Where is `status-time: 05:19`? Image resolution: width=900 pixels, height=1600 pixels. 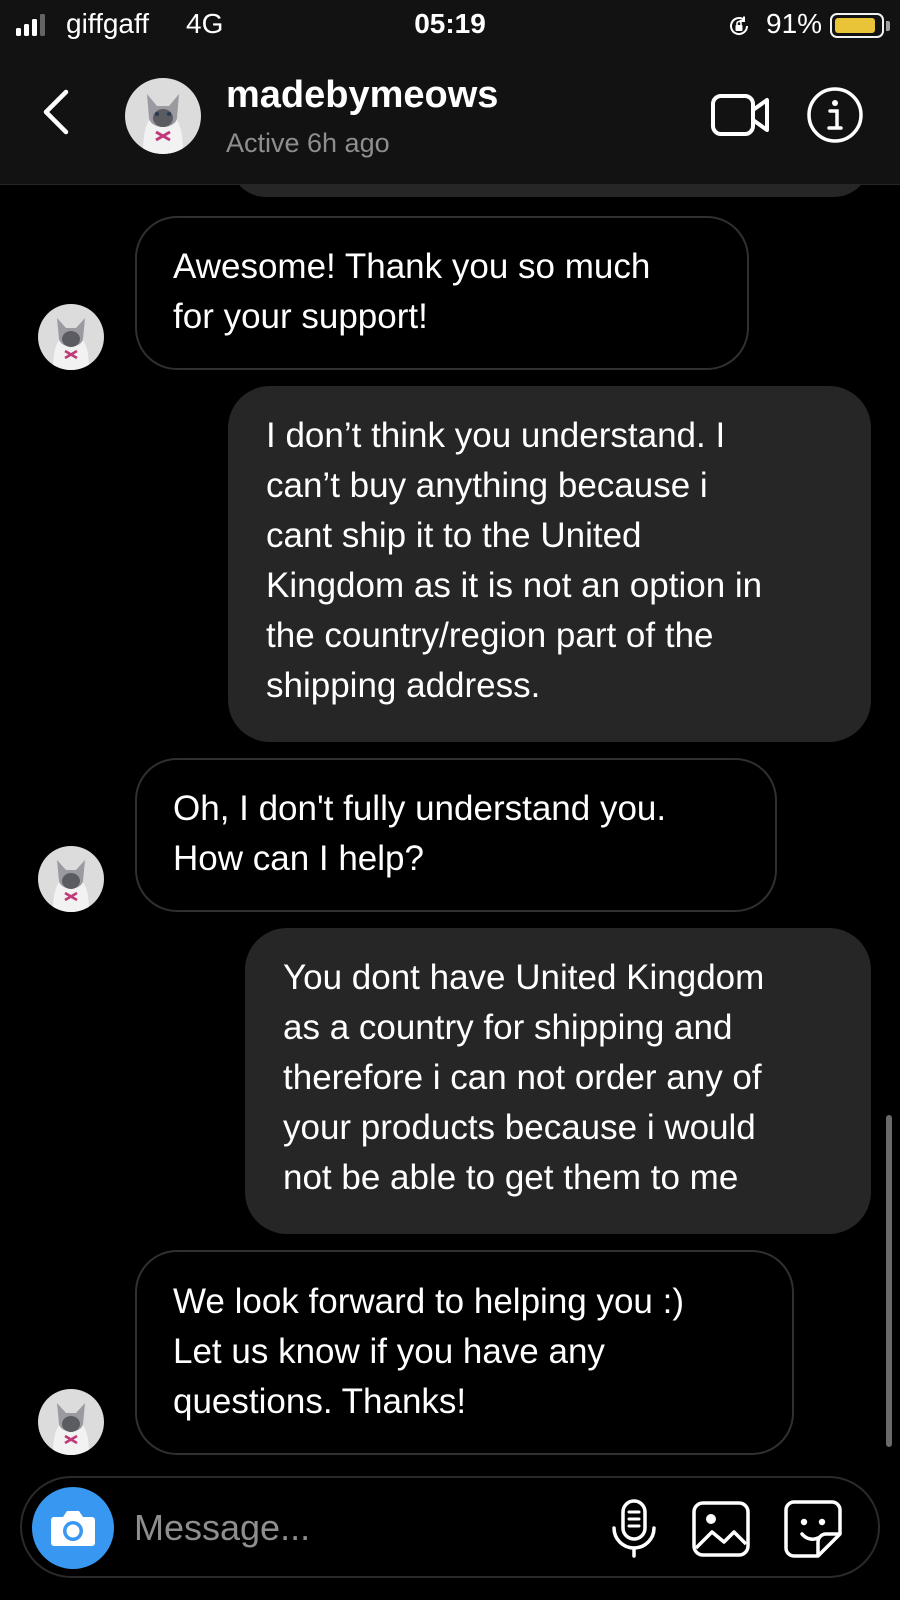 status-time: 05:19 is located at coordinates (450, 23).